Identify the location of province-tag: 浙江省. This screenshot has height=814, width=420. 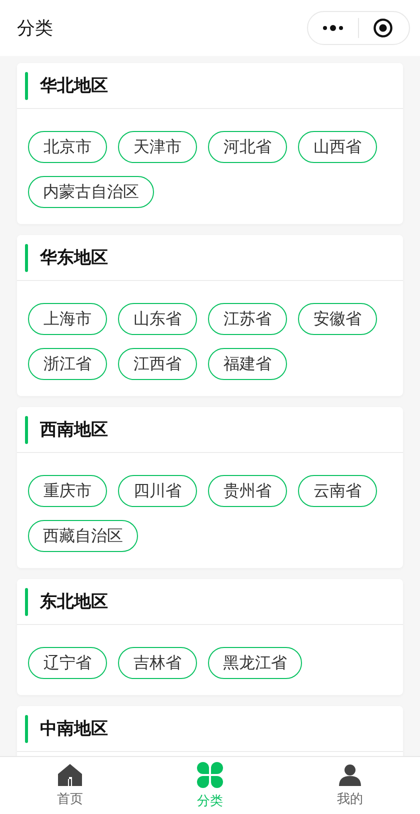
(67, 364).